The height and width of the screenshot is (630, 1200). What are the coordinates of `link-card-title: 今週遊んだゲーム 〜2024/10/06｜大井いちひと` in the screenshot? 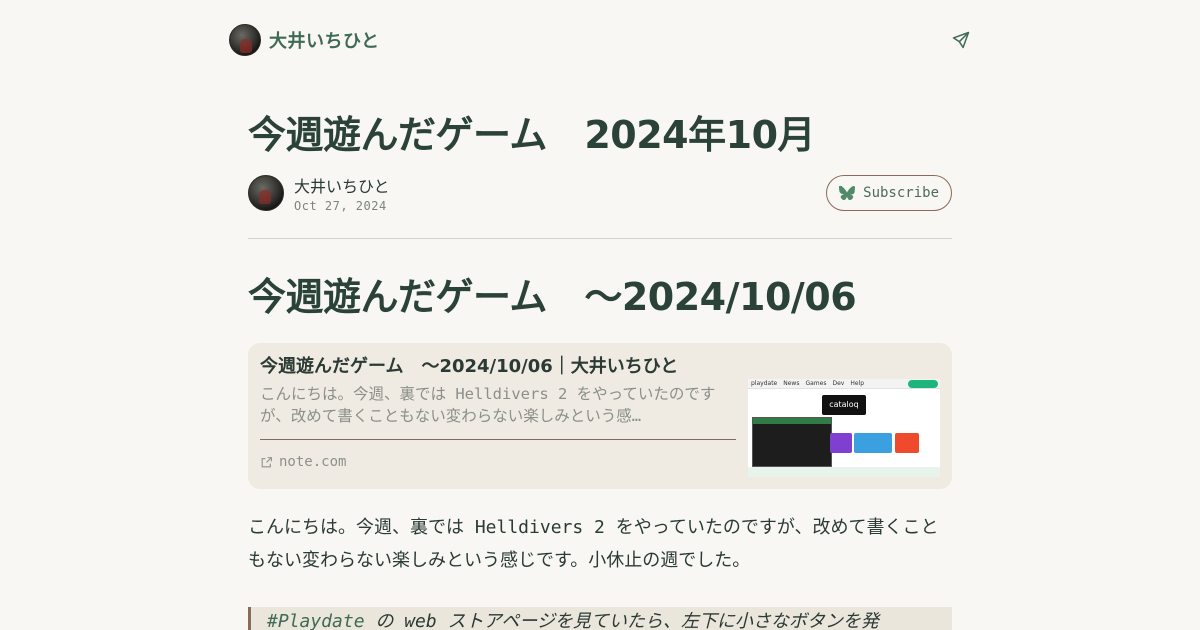 It's located at (469, 366).